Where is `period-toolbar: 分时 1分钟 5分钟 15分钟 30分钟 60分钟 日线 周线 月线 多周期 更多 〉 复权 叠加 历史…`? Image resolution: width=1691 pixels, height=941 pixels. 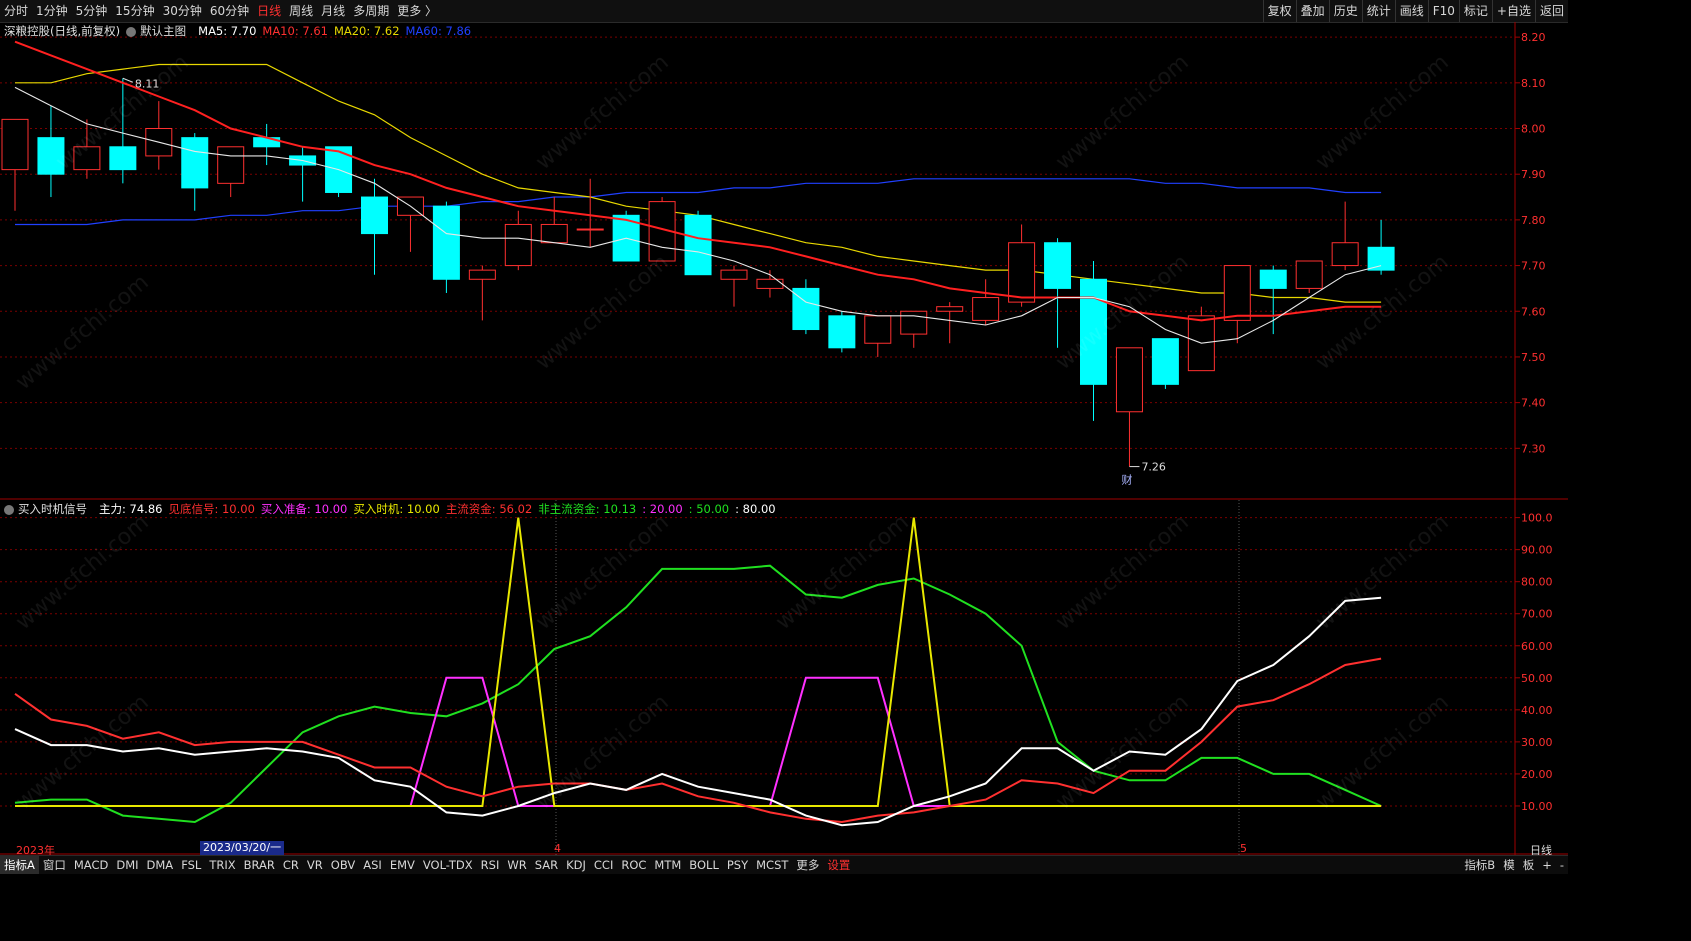 period-toolbar: 分时 1分钟 5分钟 15分钟 30分钟 60分钟 日线 周线 月线 多周期 更多 〉 复权 叠加 历史… is located at coordinates (784, 11).